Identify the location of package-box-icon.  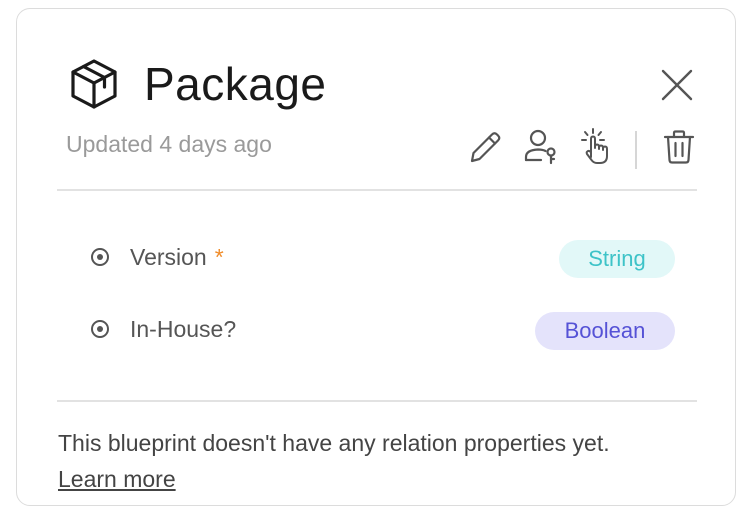
(94, 84).